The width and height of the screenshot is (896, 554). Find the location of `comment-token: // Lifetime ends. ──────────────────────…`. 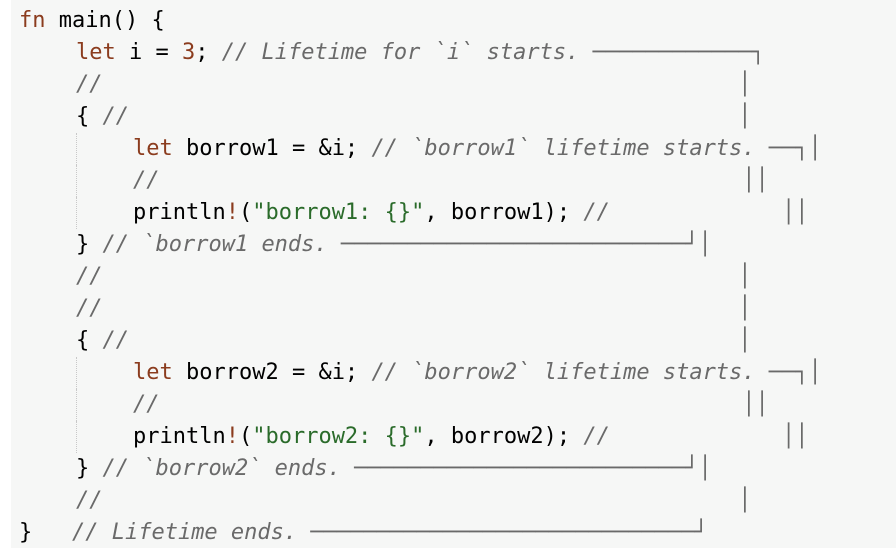

comment-token: // Lifetime ends. ──────────────────────… is located at coordinates (389, 532).